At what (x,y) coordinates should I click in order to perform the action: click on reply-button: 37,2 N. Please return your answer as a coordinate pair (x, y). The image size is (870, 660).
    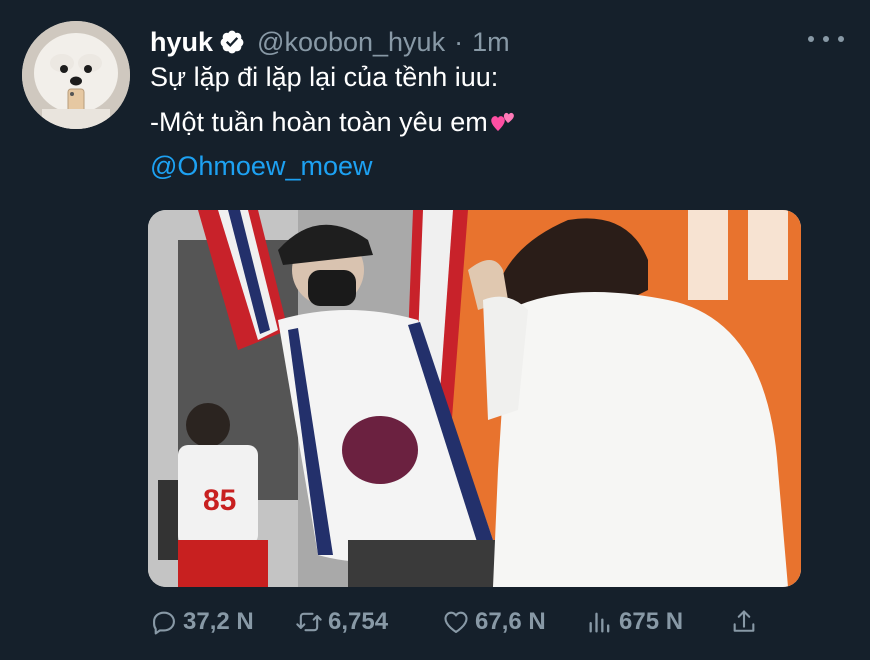
    Looking at the image, I should click on (202, 622).